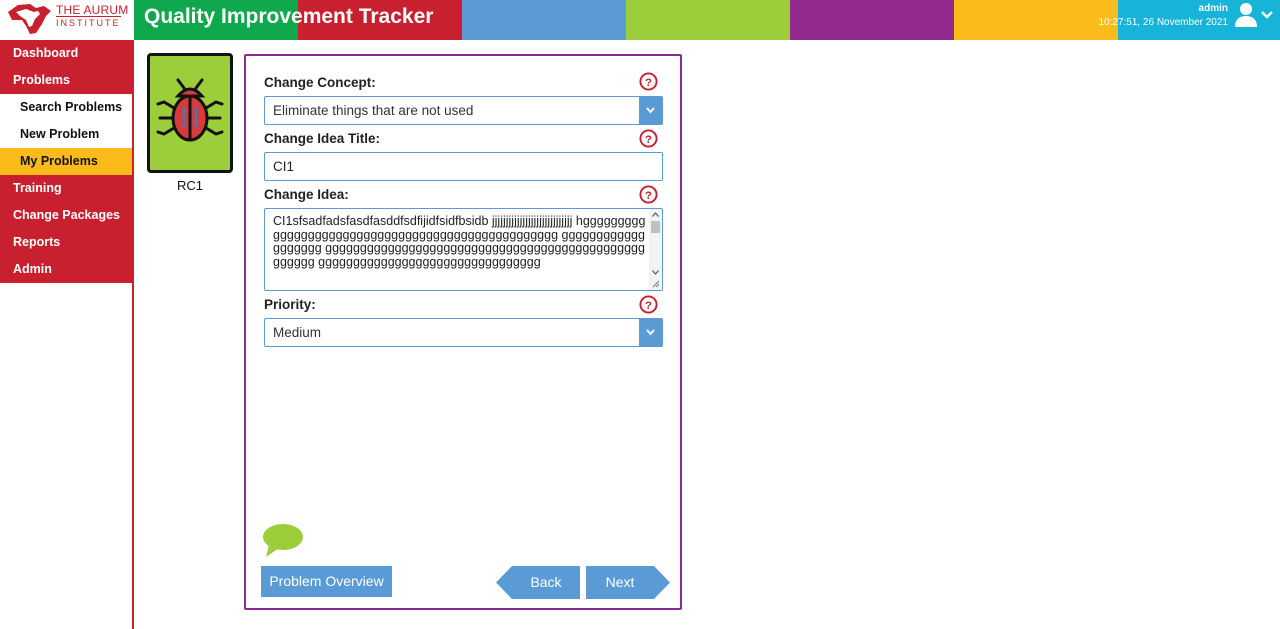  I want to click on user-avatar-icon, so click(1246, 15).